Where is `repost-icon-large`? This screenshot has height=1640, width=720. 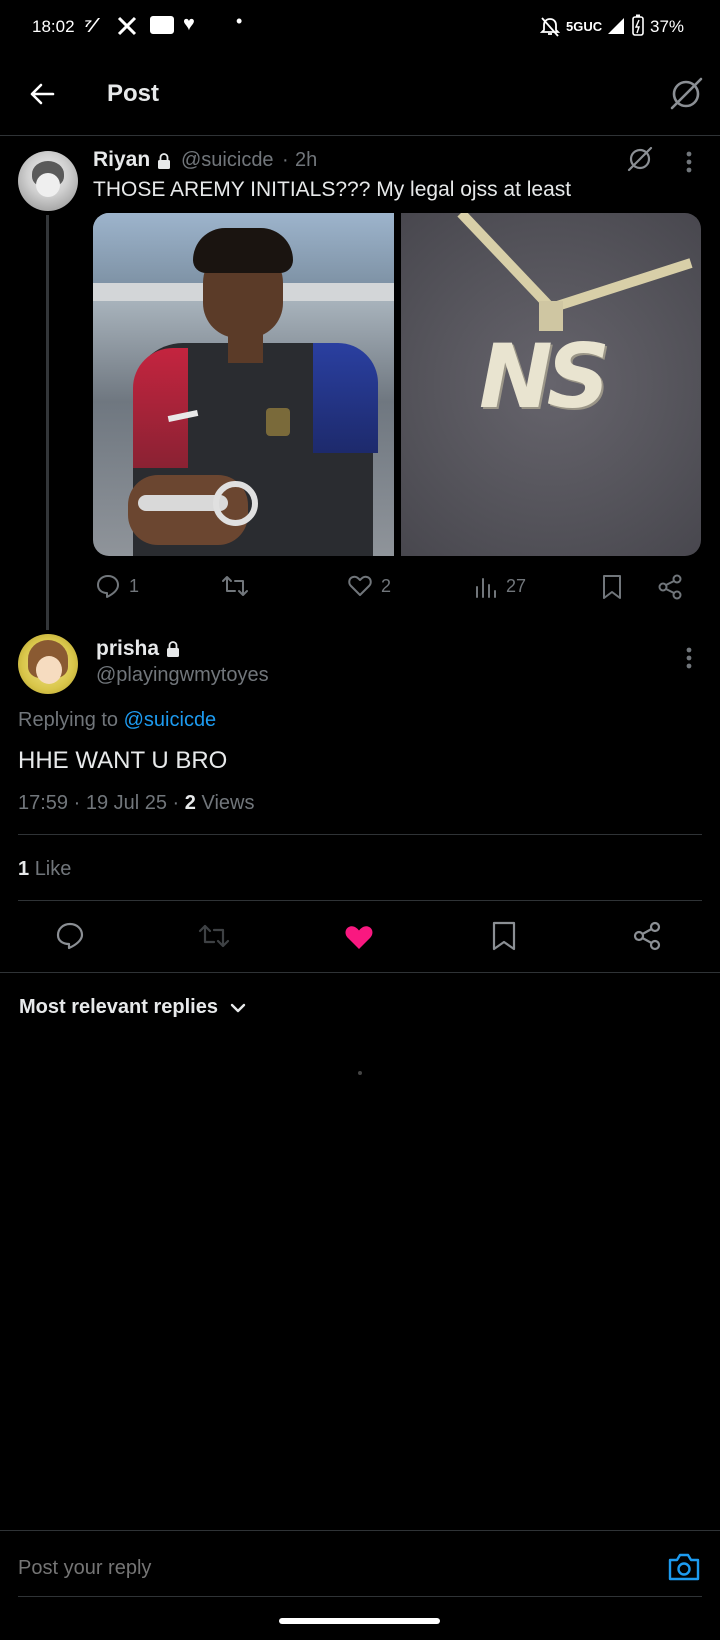
repost-icon-large is located at coordinates (214, 936).